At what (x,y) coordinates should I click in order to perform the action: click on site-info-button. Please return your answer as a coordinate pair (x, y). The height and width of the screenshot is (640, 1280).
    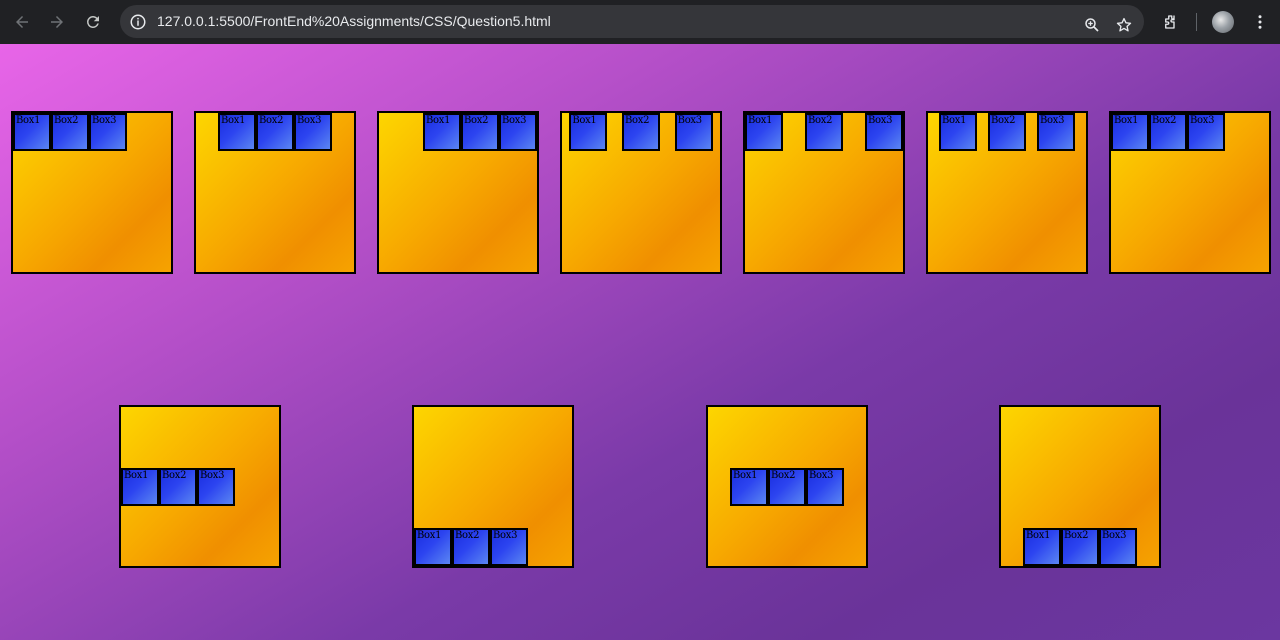
    Looking at the image, I should click on (138, 22).